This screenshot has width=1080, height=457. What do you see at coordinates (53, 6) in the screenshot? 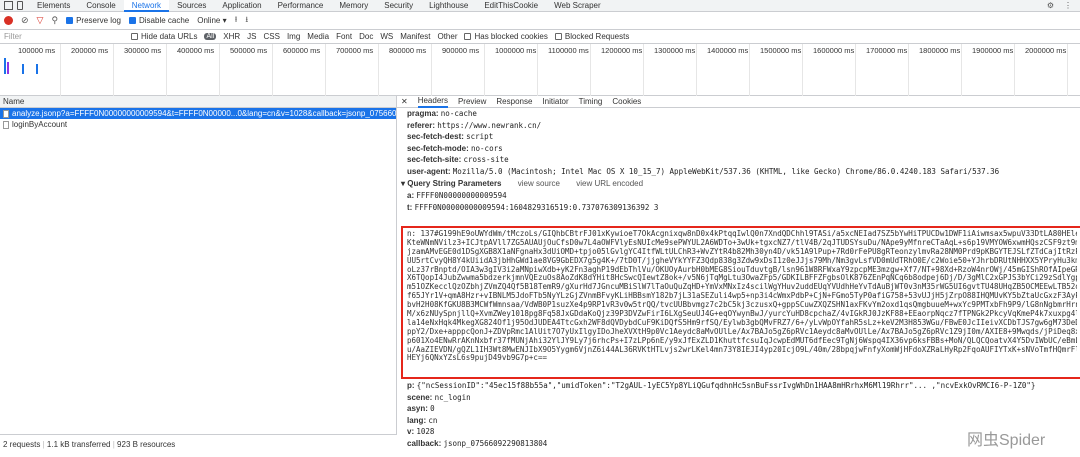
I see `tab-elements: Elements` at bounding box center [53, 6].